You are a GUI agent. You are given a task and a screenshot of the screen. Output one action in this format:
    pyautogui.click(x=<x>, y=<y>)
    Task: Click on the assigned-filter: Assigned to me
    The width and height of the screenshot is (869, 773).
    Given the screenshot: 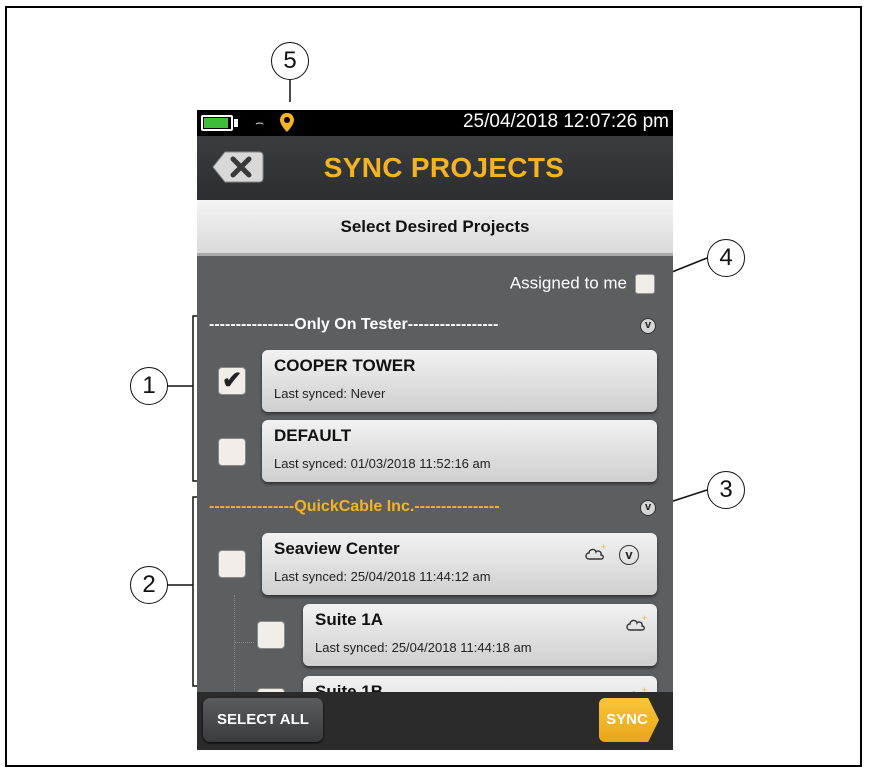 What is the action you would take?
    pyautogui.click(x=582, y=283)
    